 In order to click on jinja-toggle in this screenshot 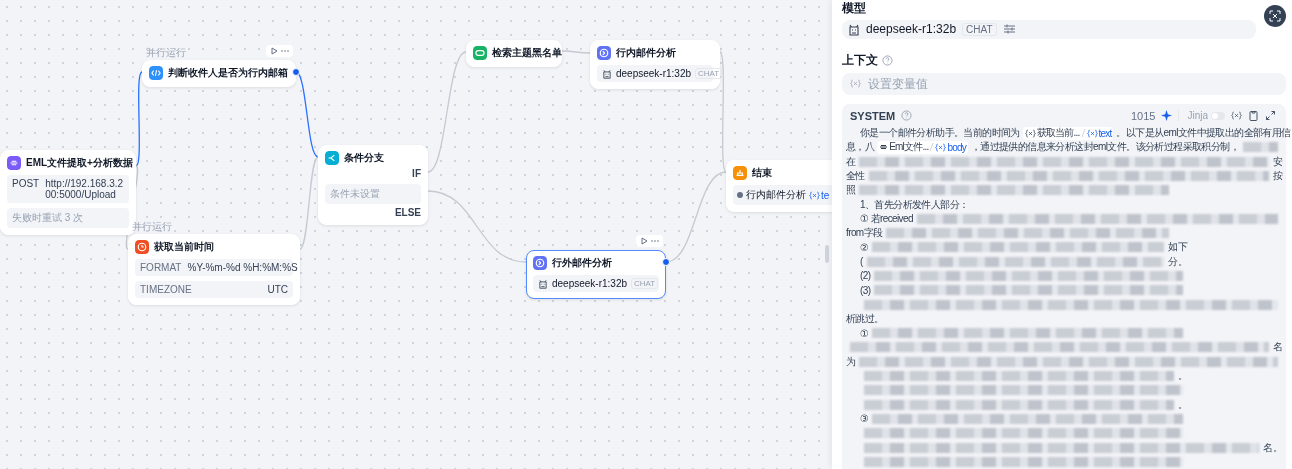, I will do `click(1218, 115)`.